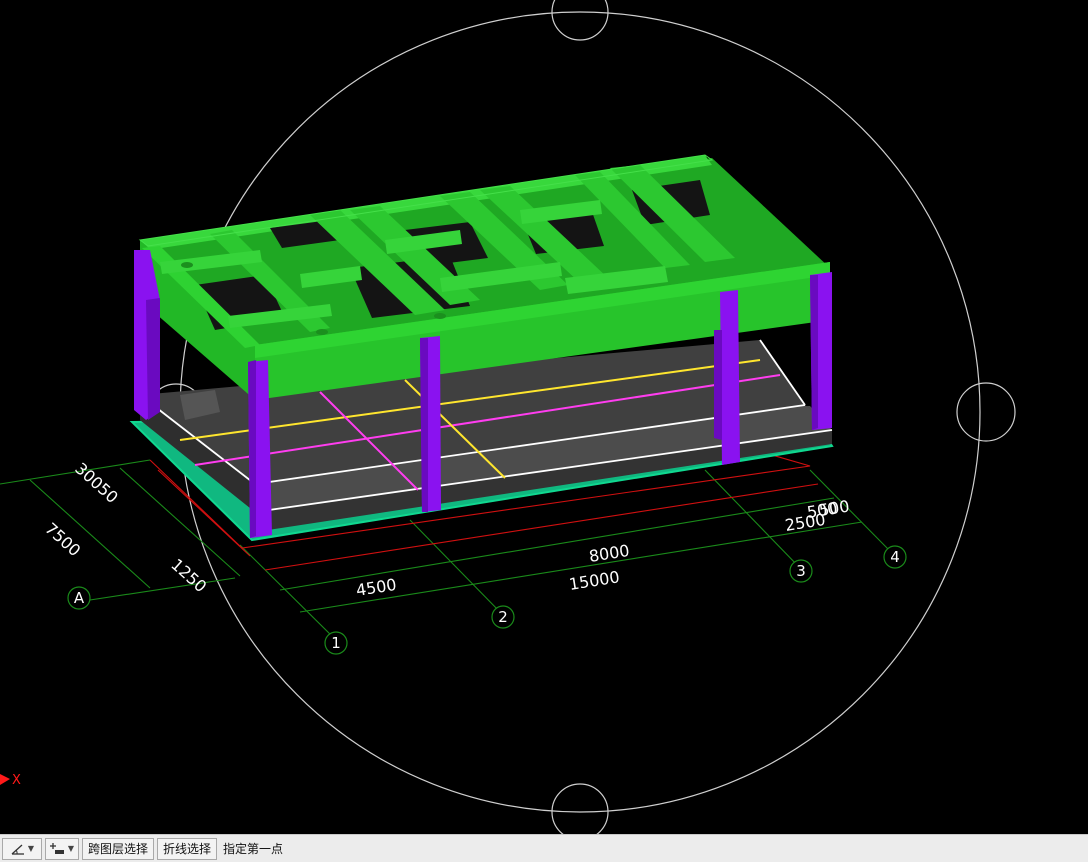 This screenshot has height=862, width=1088. Describe the element at coordinates (56, 848) in the screenshot. I see `layer-add-icon` at that location.